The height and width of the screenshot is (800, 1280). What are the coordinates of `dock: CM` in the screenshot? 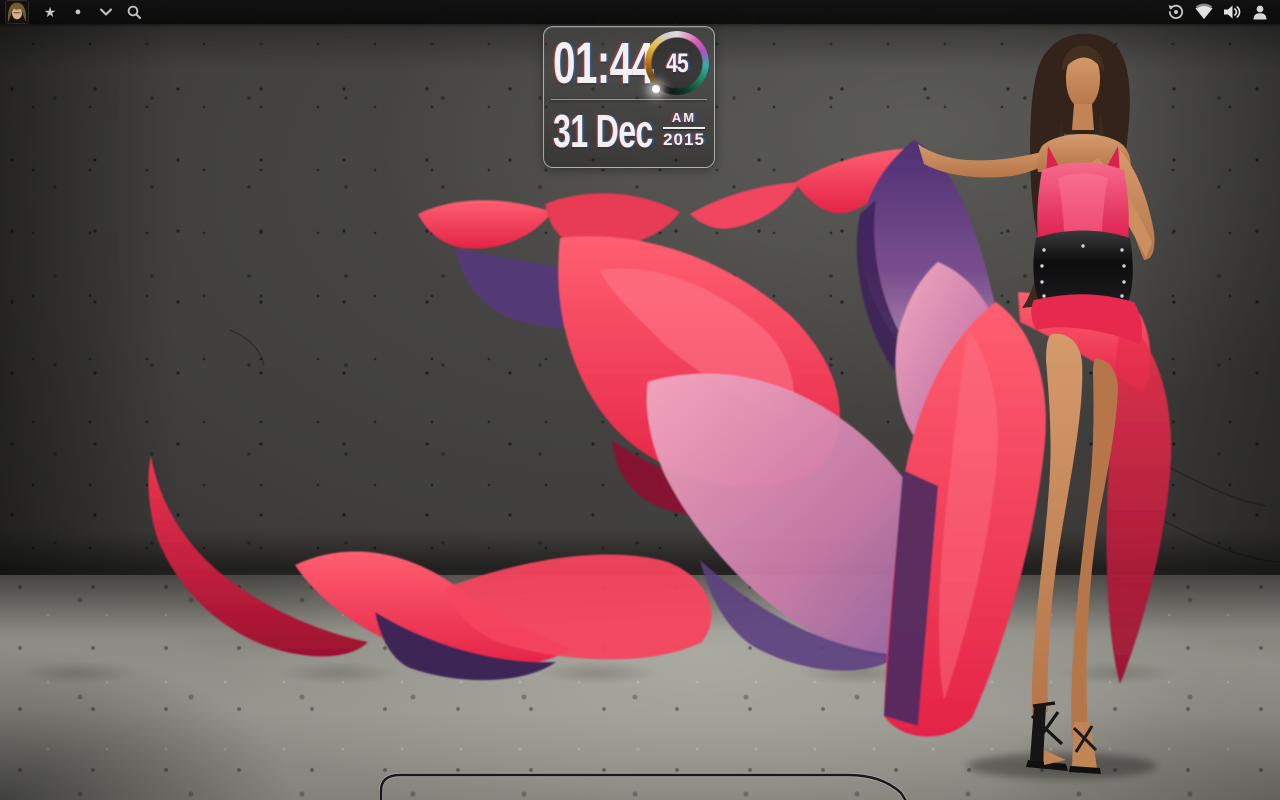 It's located at (640, 768).